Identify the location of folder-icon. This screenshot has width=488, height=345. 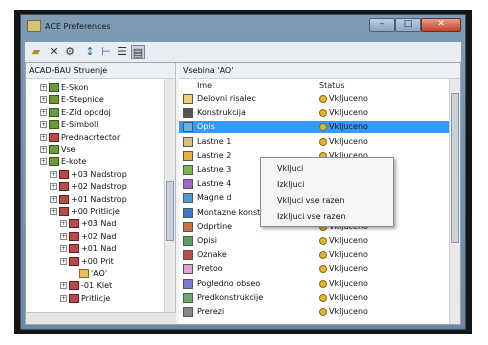
(84, 273).